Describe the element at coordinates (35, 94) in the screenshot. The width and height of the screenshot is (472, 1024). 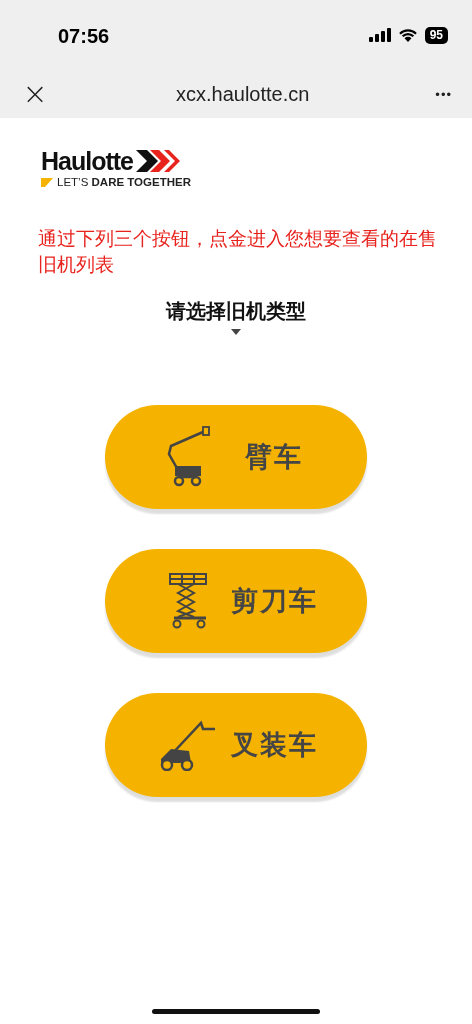
I see `close-button: ×` at that location.